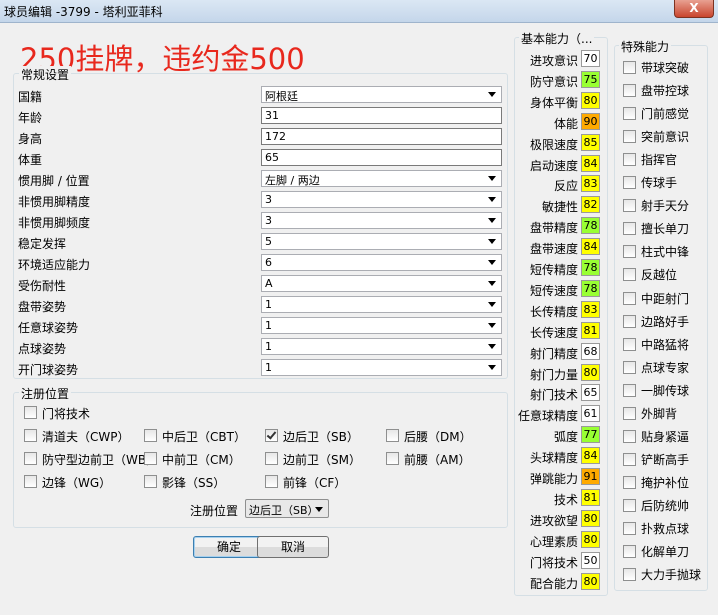  I want to click on cancel-button: 取消, so click(293, 547).